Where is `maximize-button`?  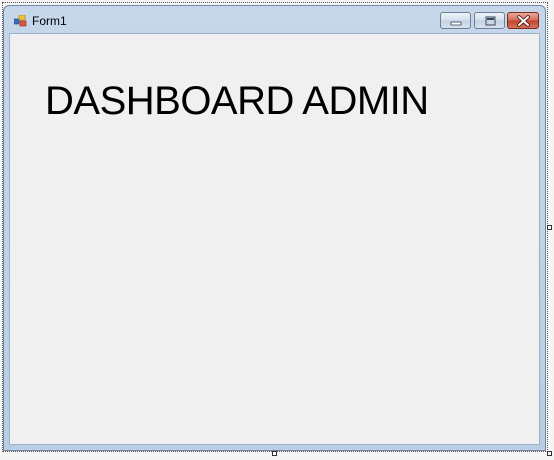
maximize-button is located at coordinates (489, 20).